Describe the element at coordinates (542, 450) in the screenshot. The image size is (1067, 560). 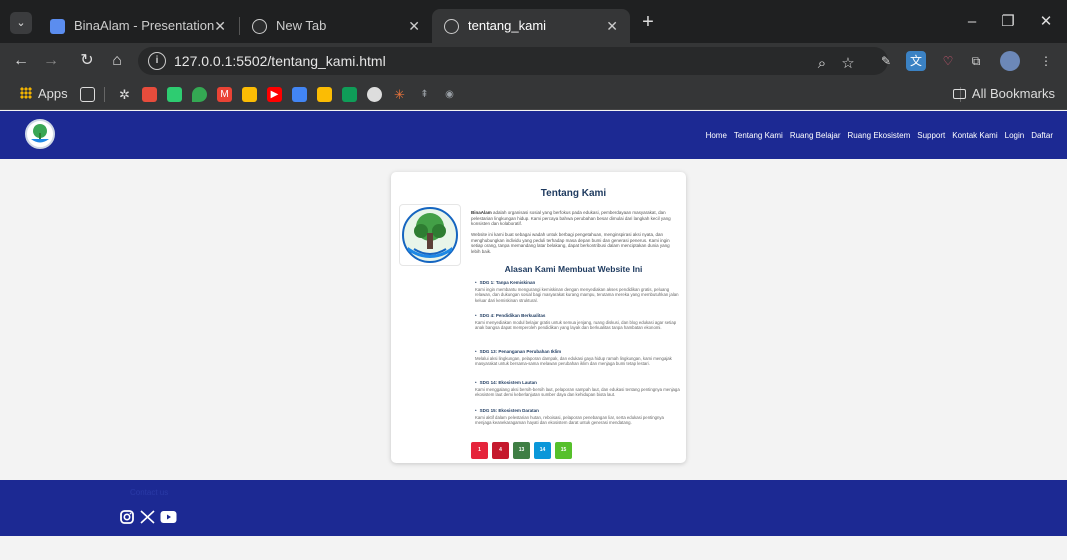
I see `sdg-14-icon: 14` at that location.